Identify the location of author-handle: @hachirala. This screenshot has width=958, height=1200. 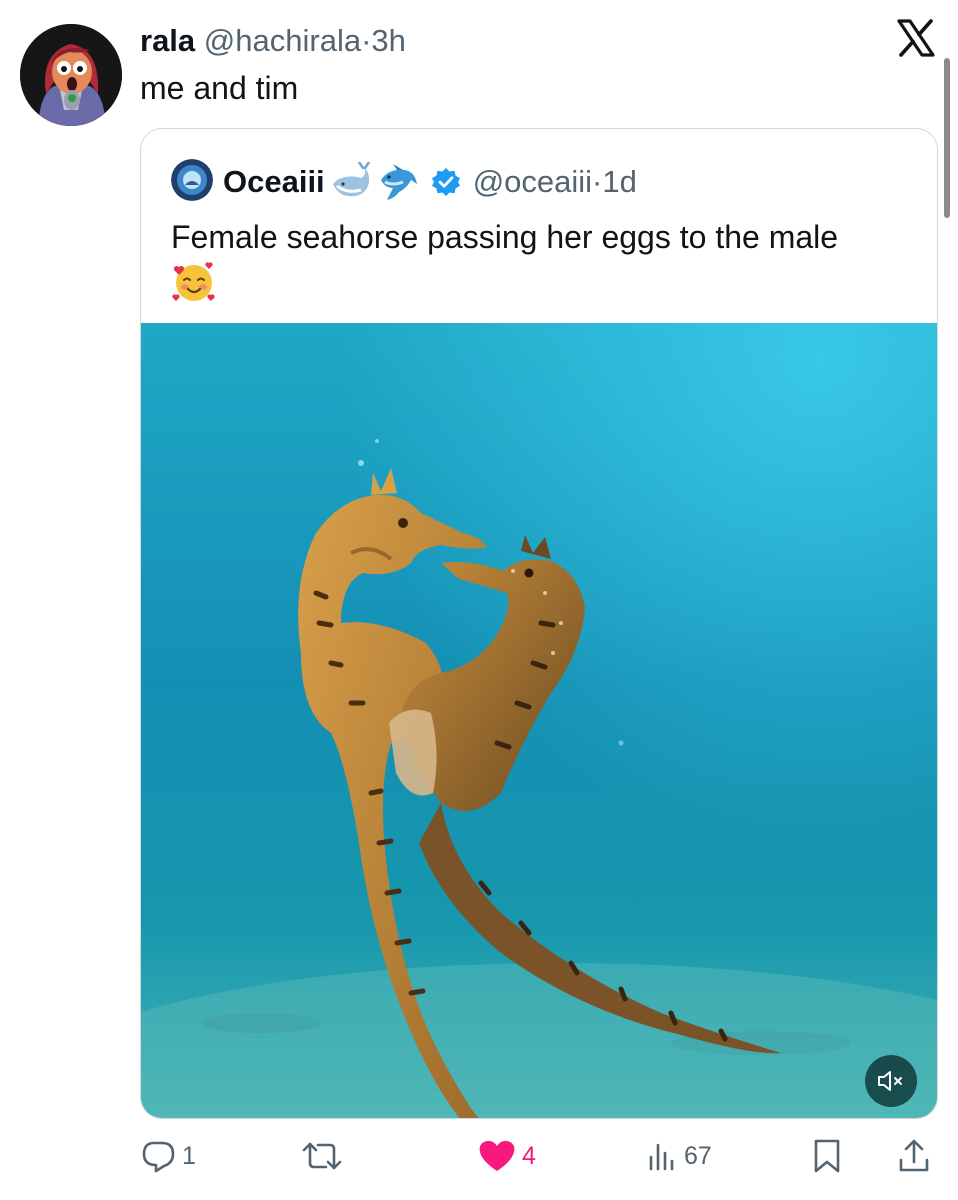
(282, 40).